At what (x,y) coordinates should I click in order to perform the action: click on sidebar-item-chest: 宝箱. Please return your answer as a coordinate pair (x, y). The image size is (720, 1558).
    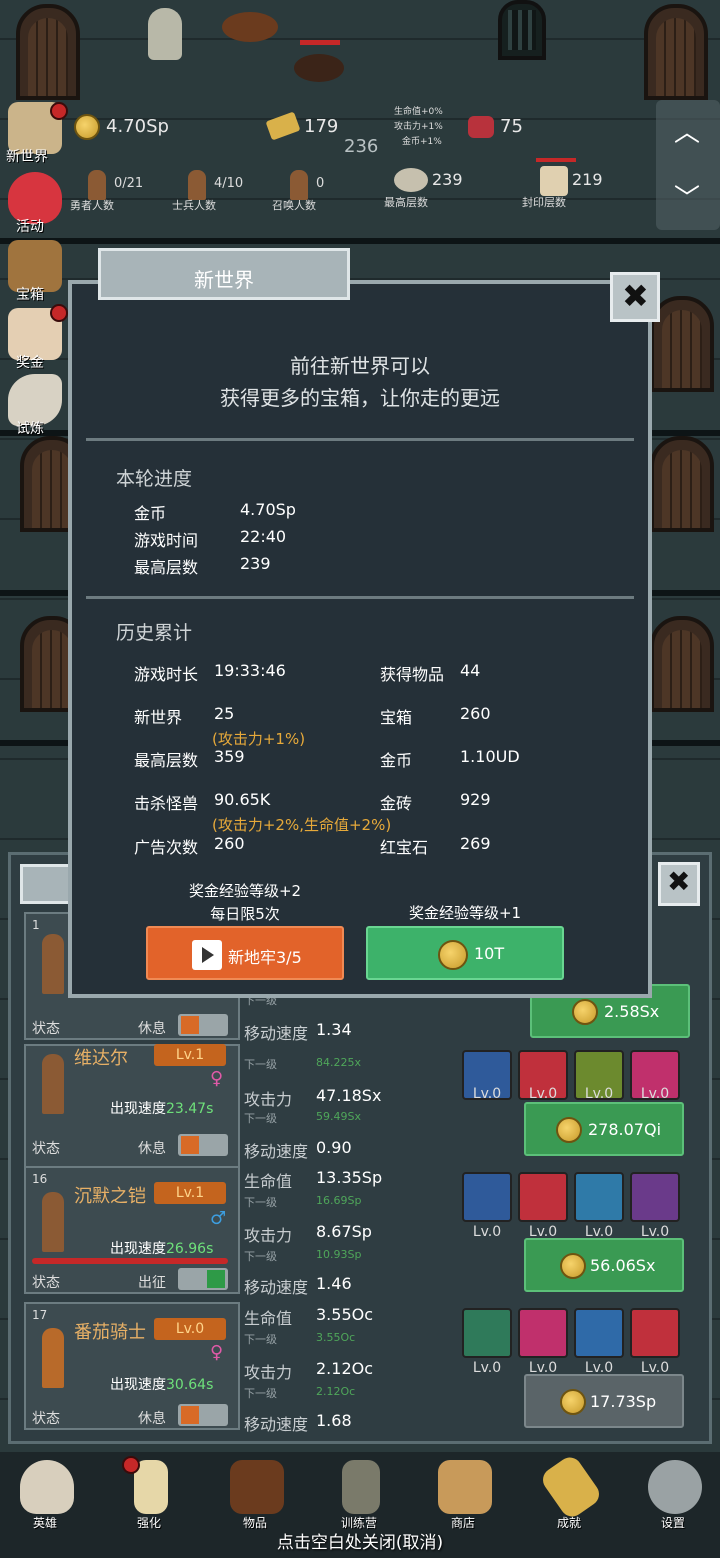
    Looking at the image, I should click on (35, 270).